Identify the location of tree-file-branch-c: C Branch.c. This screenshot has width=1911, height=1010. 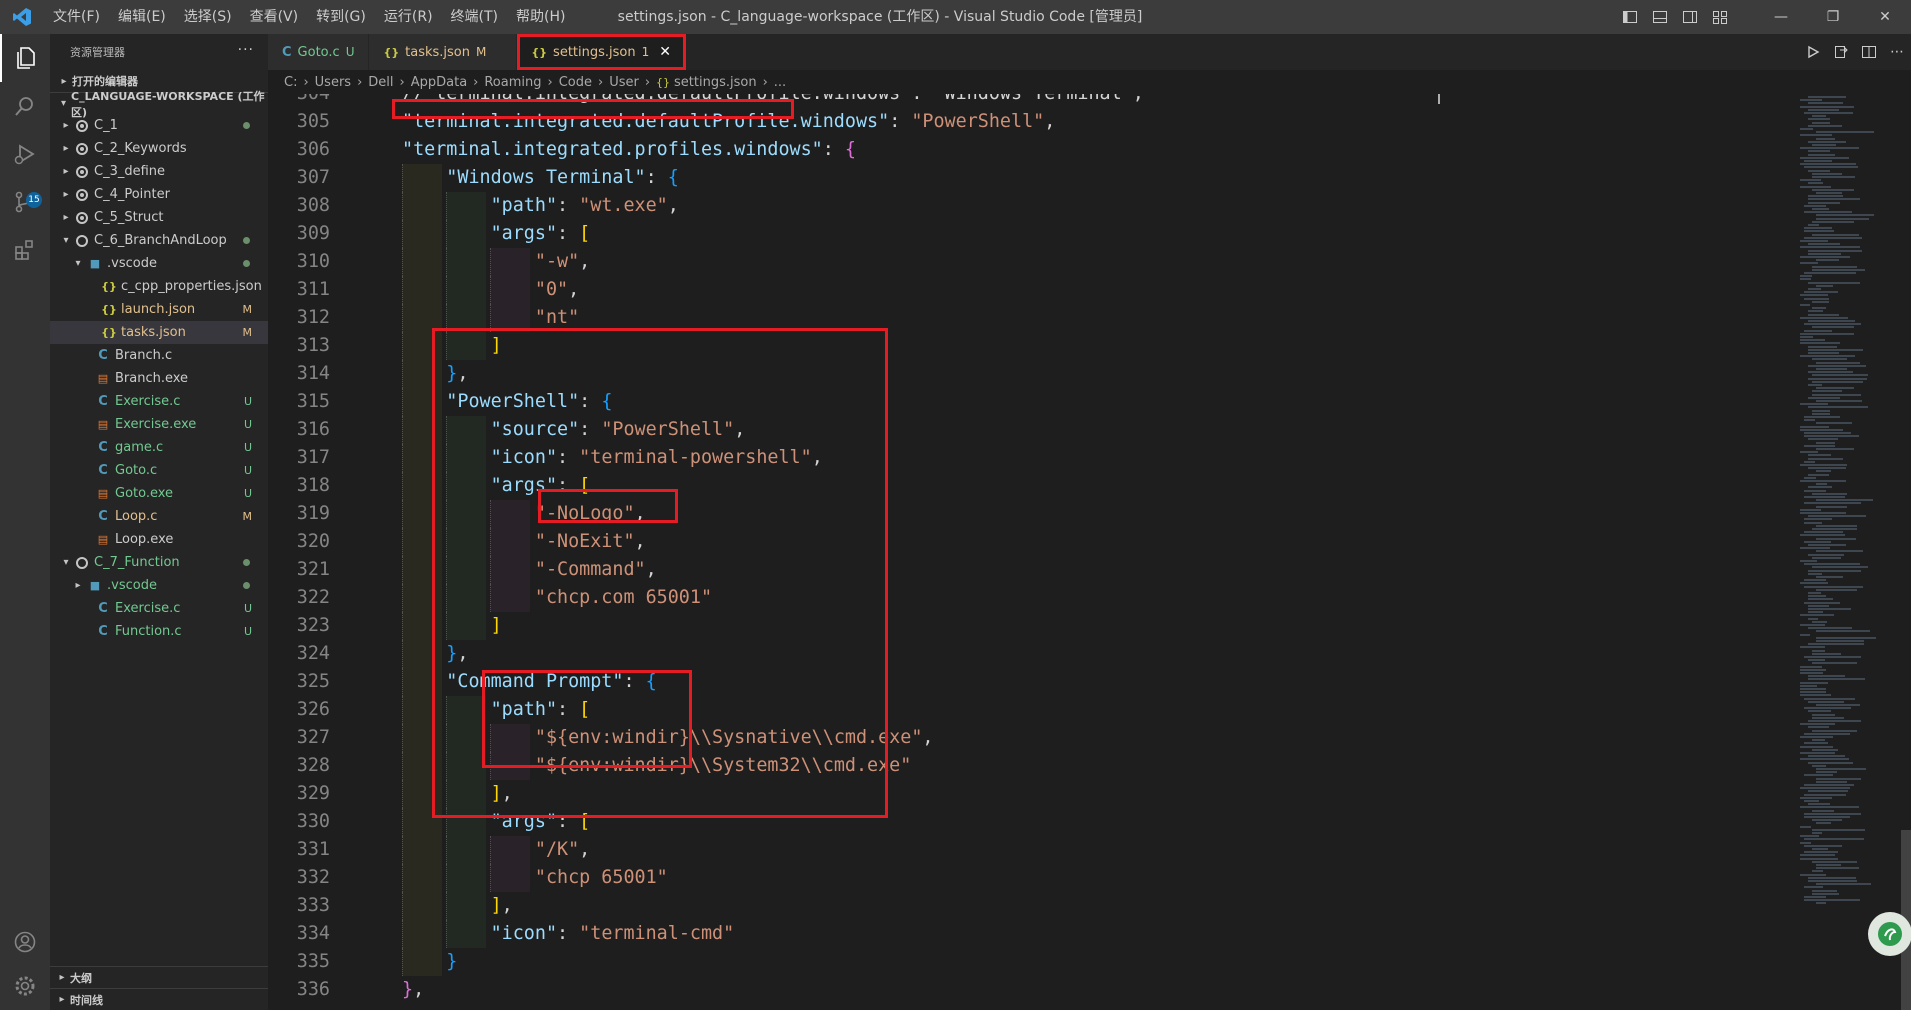
(159, 355).